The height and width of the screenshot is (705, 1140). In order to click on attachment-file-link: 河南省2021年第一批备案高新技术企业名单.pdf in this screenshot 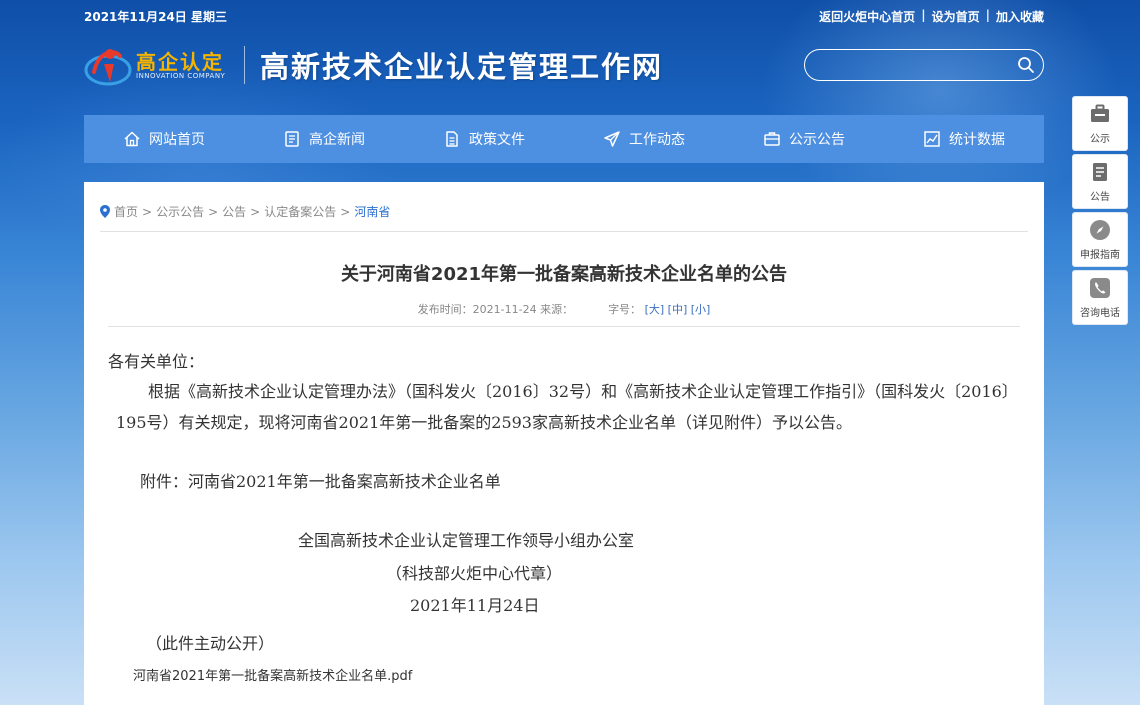, I will do `click(272, 674)`.